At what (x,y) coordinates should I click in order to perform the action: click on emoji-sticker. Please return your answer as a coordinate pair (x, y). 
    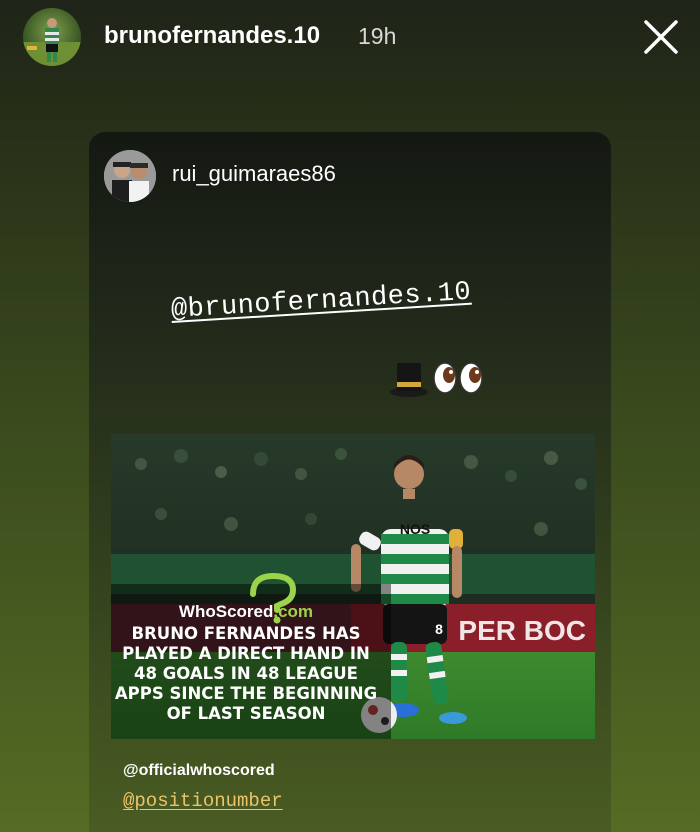
    Looking at the image, I should click on (439, 379).